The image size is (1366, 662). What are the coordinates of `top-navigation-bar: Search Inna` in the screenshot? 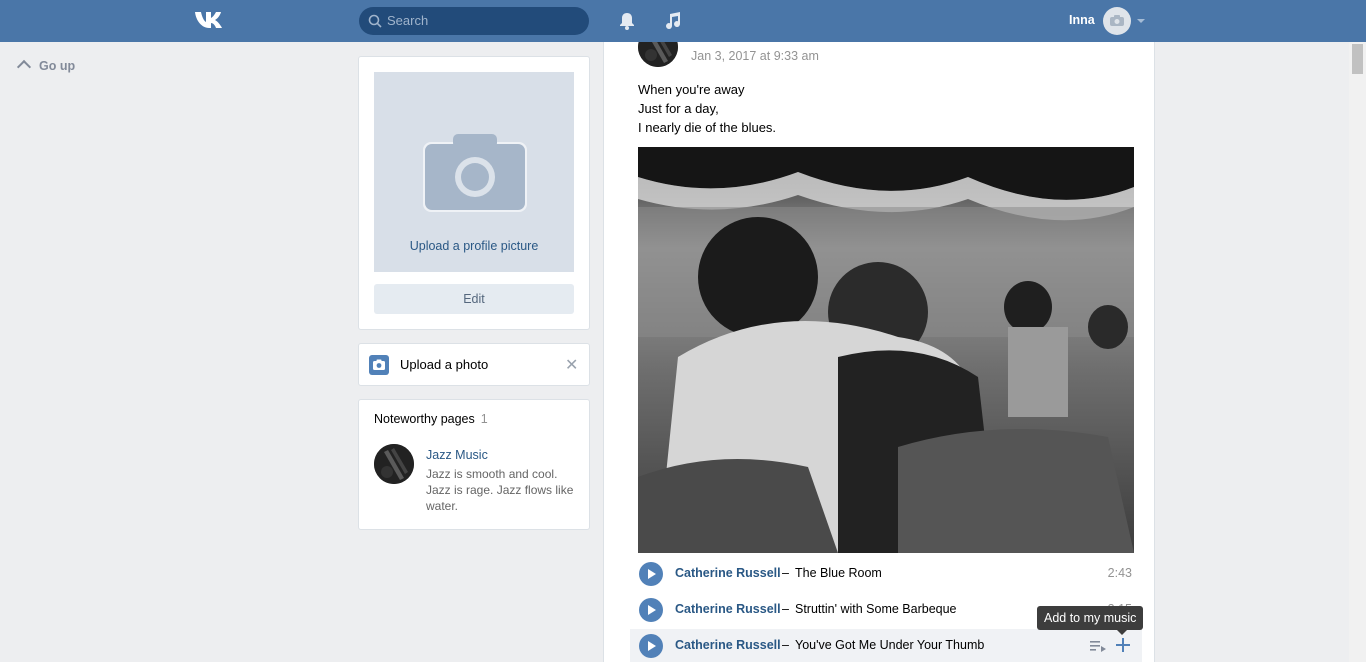 It's located at (683, 21).